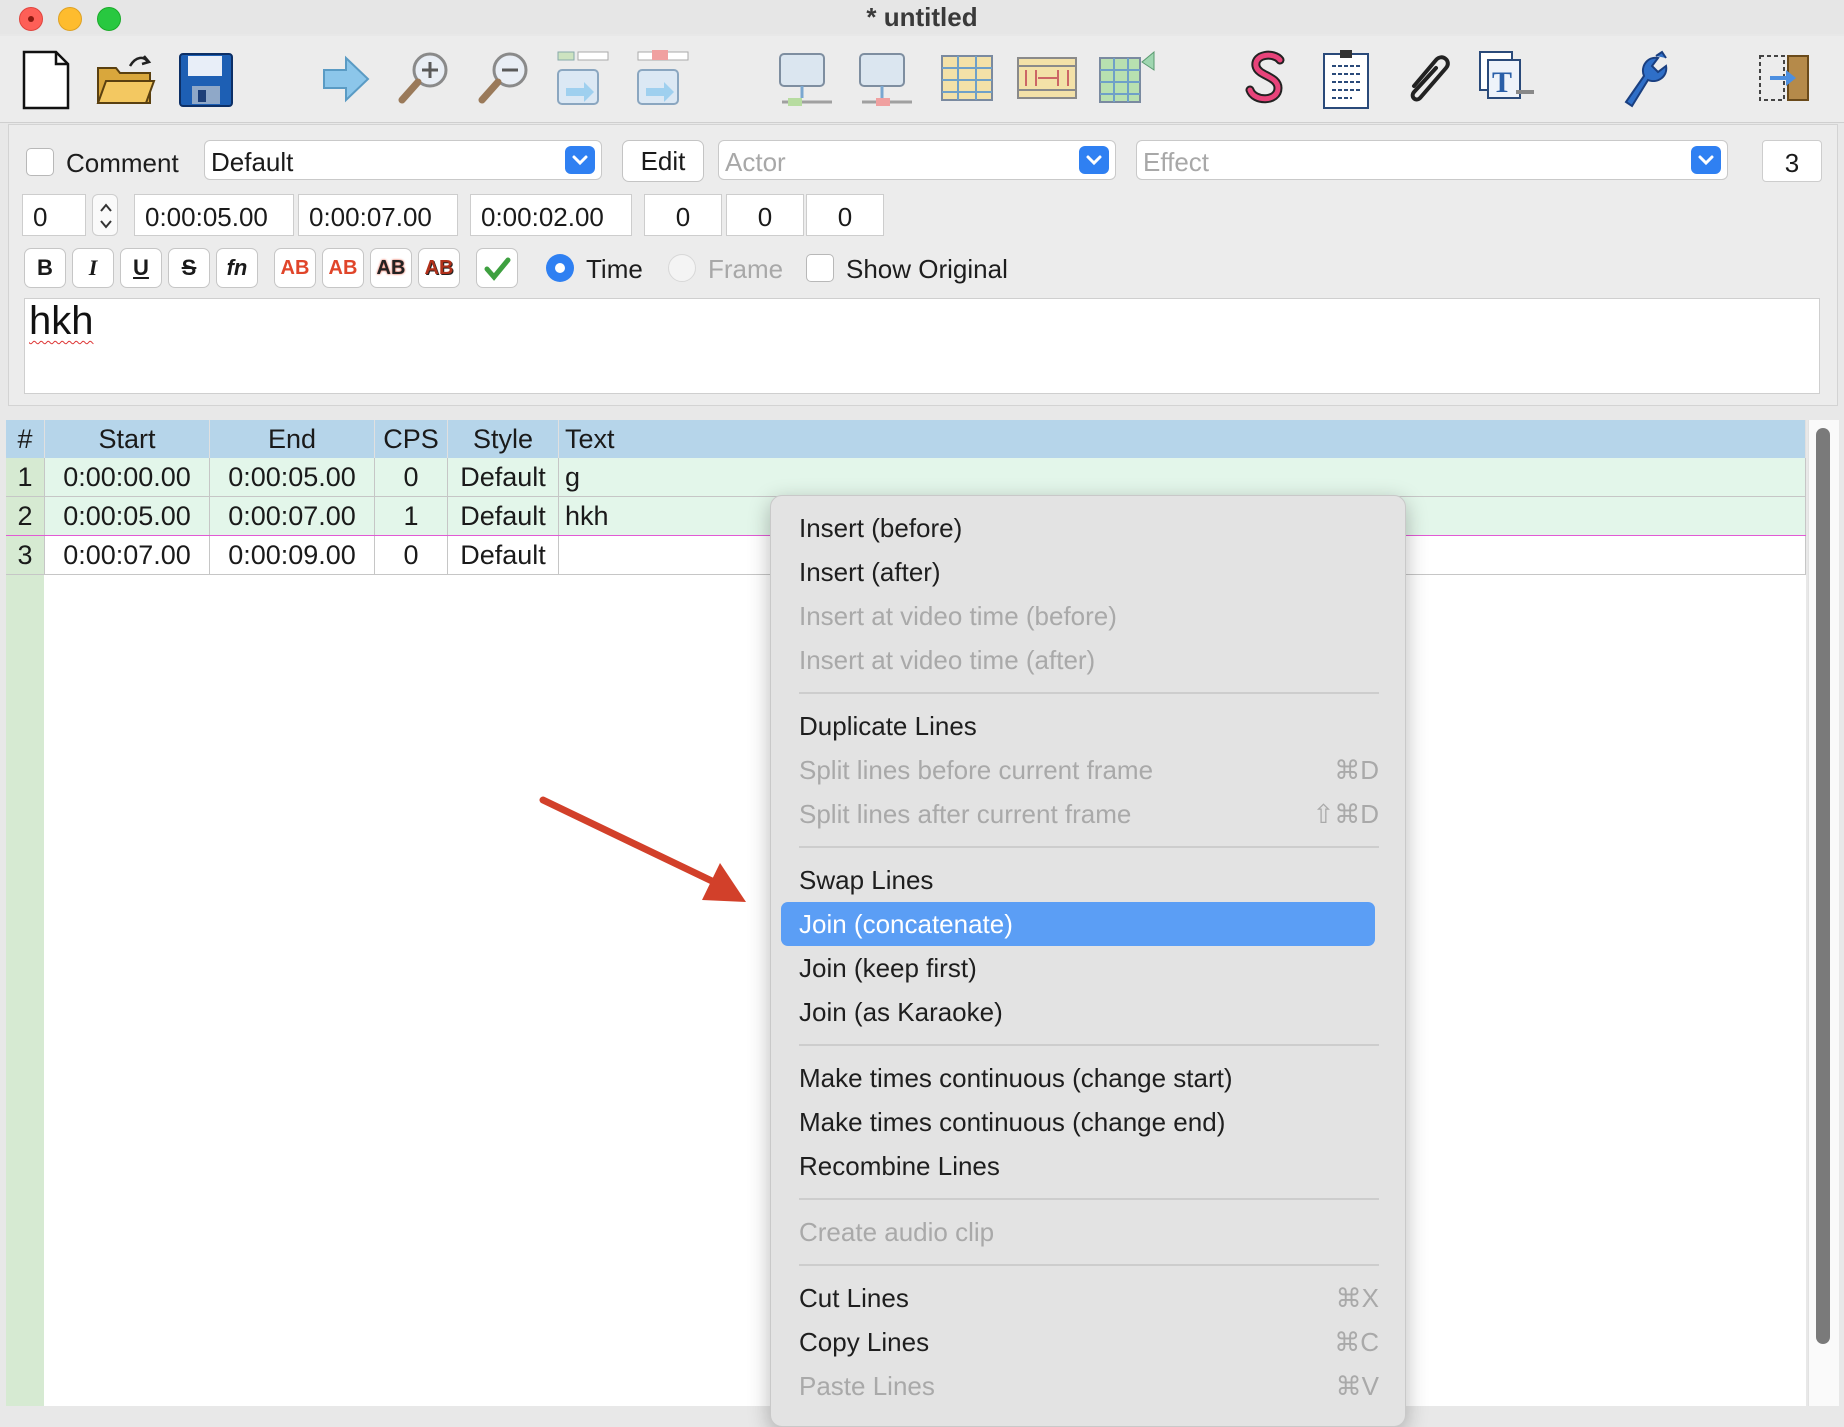 This screenshot has width=1844, height=1427. Describe the element at coordinates (47, 79) in the screenshot. I see `new-file-icon` at that location.